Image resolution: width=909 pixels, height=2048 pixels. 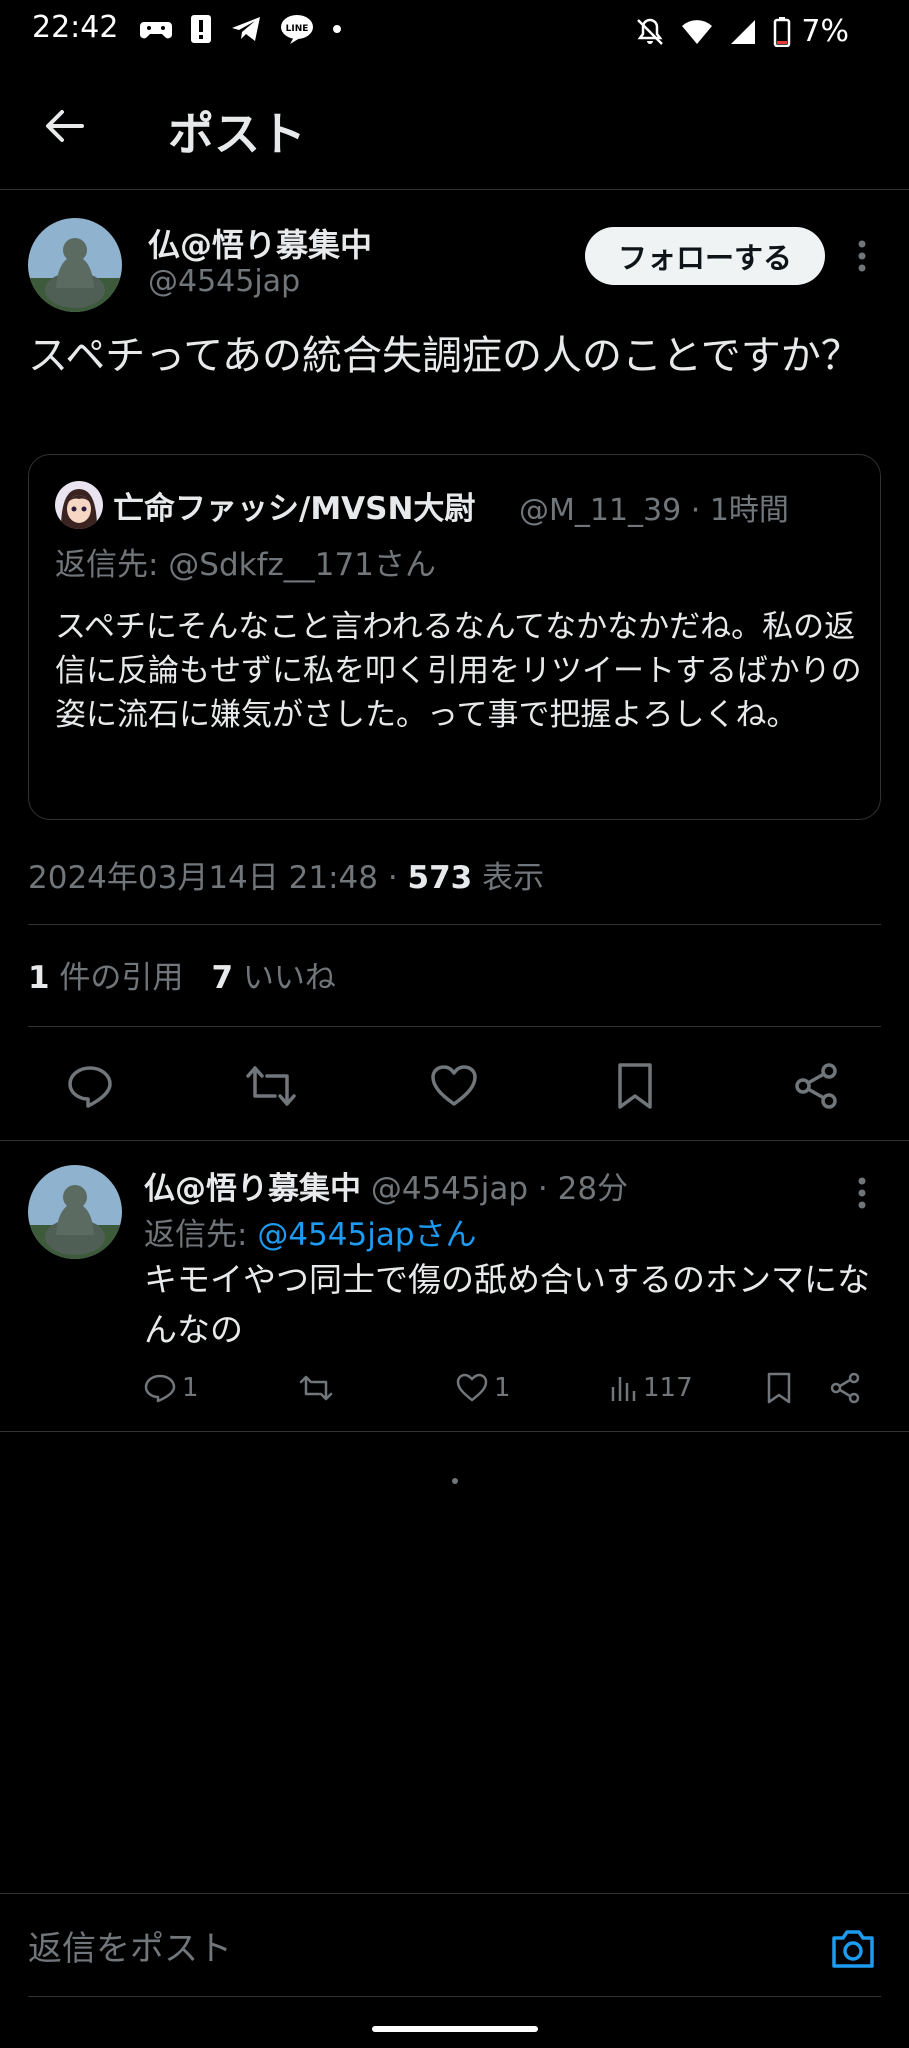 I want to click on author-name: 仏@悟り募集中, so click(x=260, y=243).